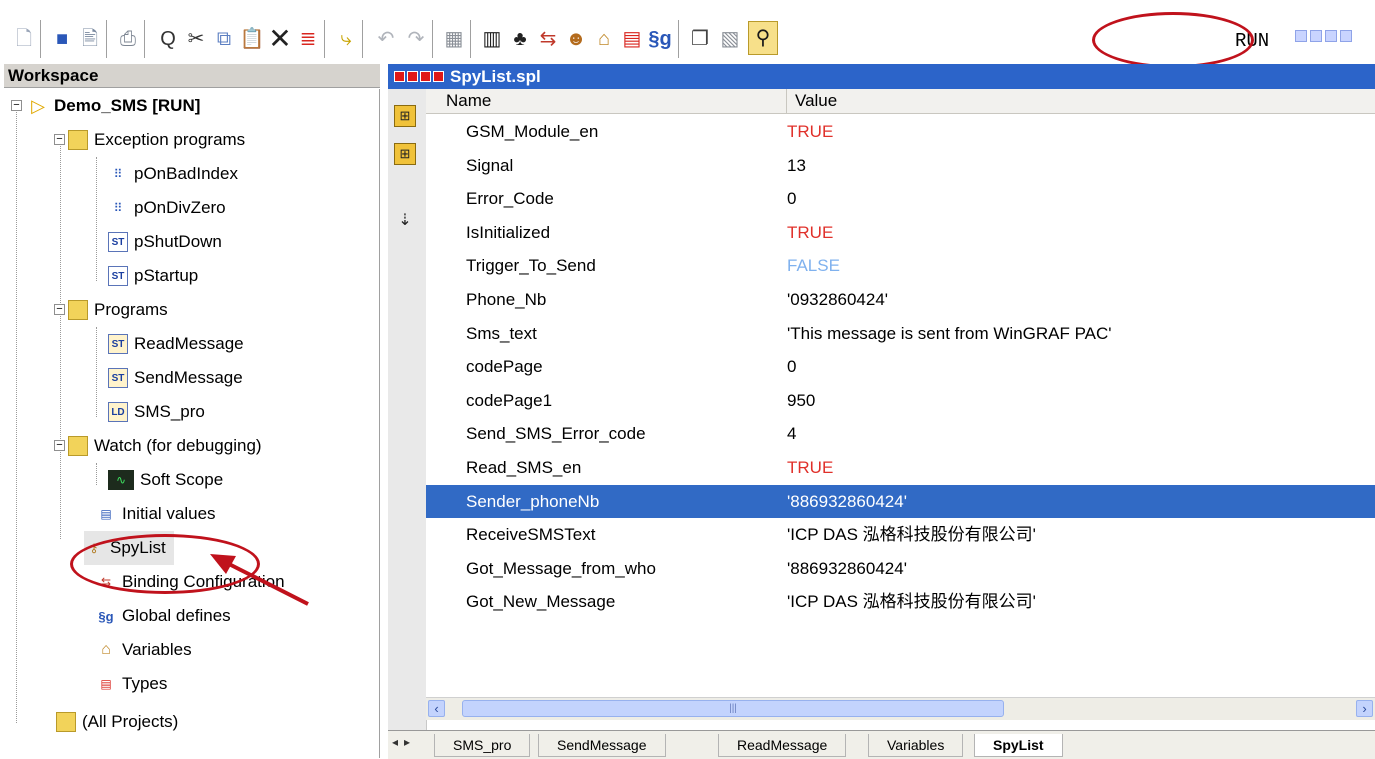 The height and width of the screenshot is (759, 1375). Describe the element at coordinates (165, 446) in the screenshot. I see `tree-folder-watch: Watch (for debugging)` at that location.